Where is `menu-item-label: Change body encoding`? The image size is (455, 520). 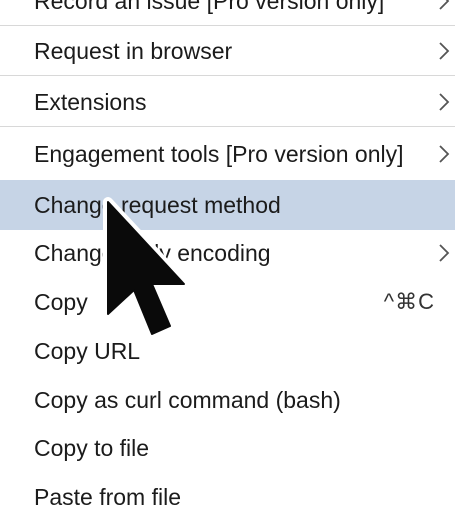 menu-item-label: Change body encoding is located at coordinates (152, 253).